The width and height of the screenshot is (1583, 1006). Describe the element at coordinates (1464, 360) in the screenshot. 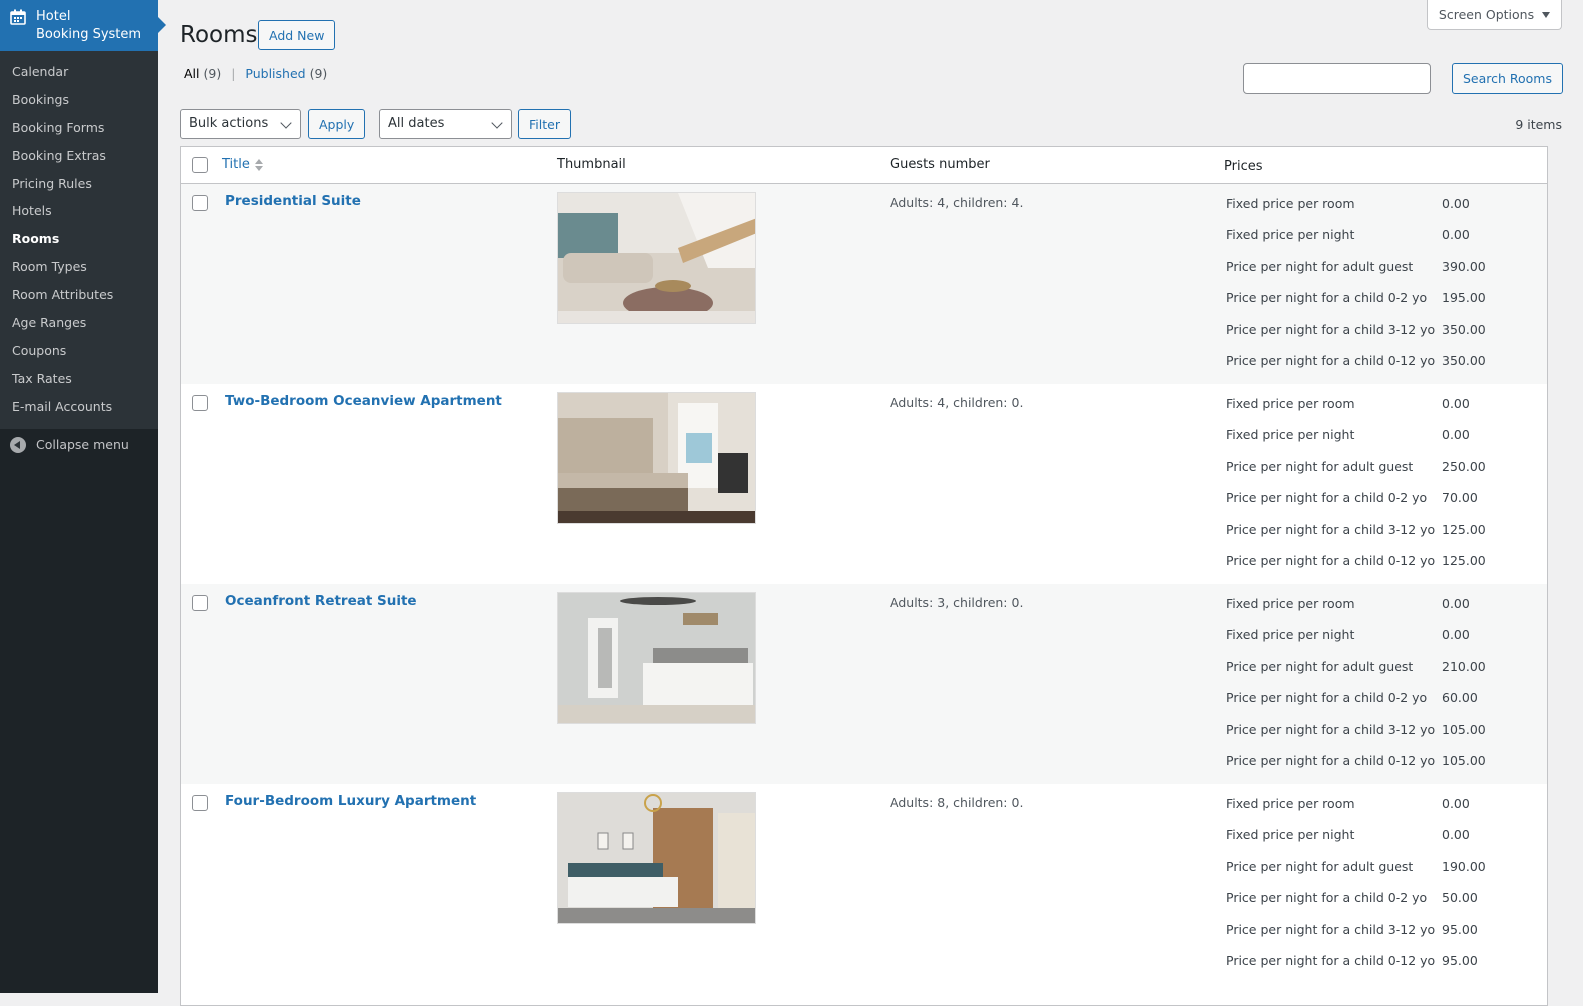

I see `price-value: 350.00` at that location.